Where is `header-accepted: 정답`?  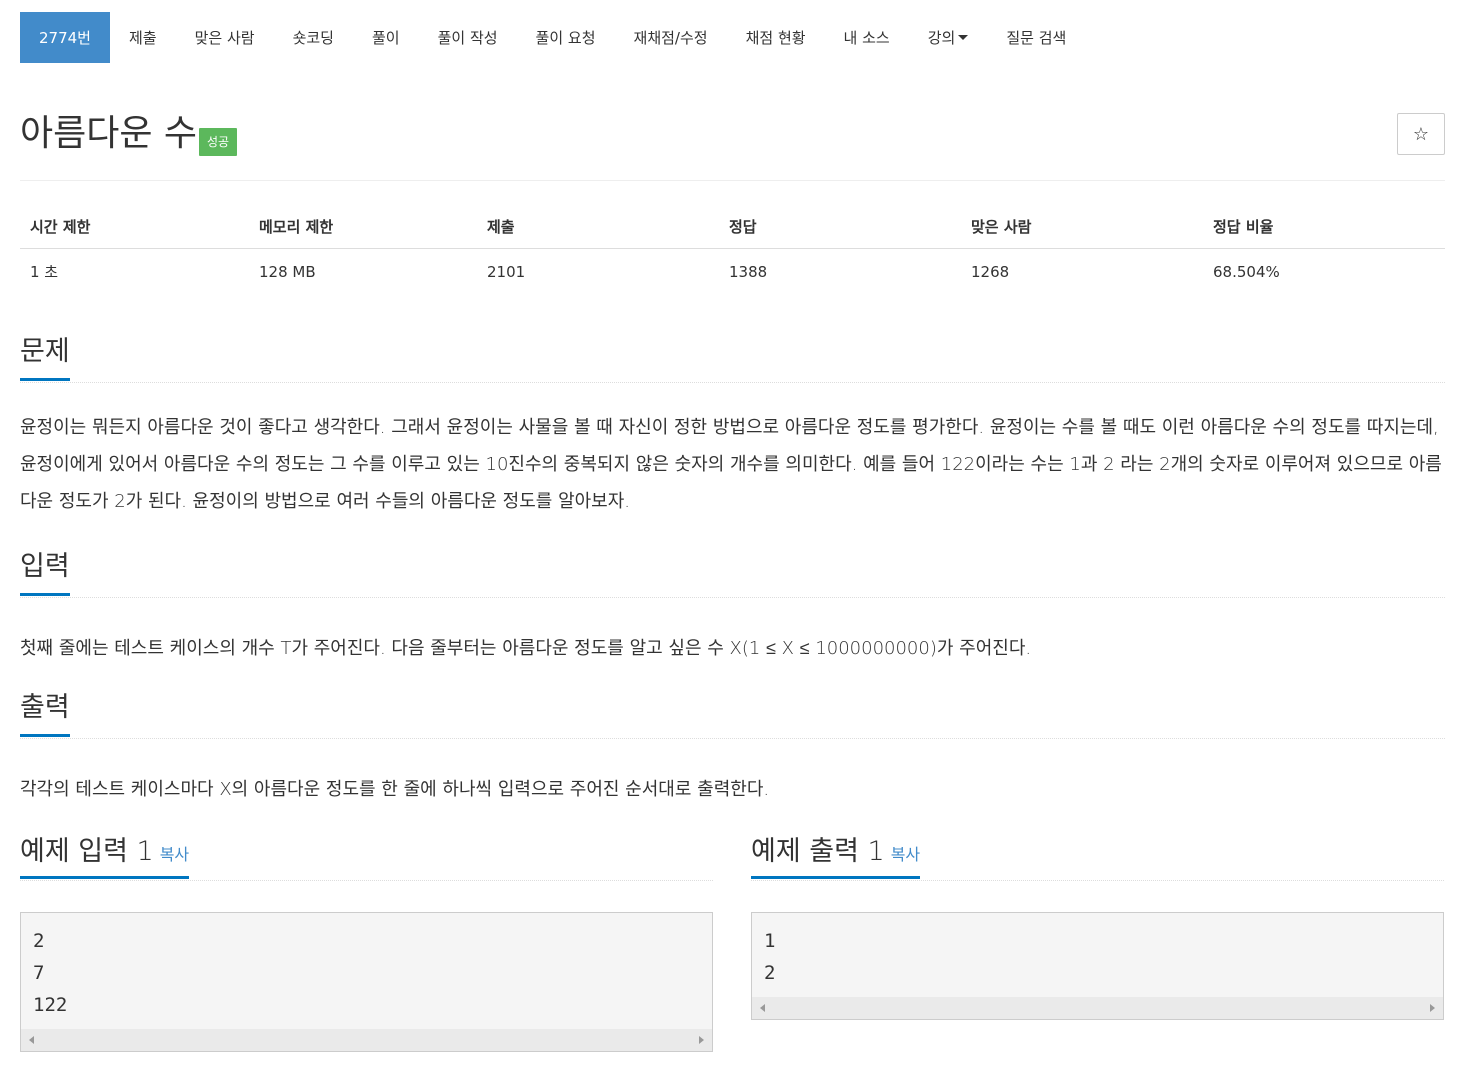
header-accepted: 정답 is located at coordinates (840, 228).